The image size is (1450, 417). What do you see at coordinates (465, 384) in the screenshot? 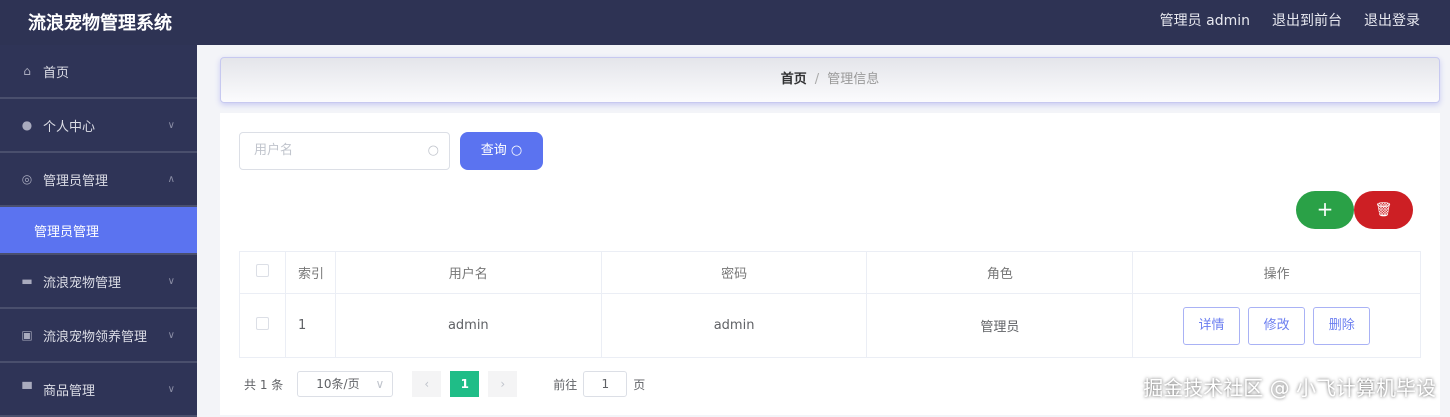
I see `page-1-button: 1` at bounding box center [465, 384].